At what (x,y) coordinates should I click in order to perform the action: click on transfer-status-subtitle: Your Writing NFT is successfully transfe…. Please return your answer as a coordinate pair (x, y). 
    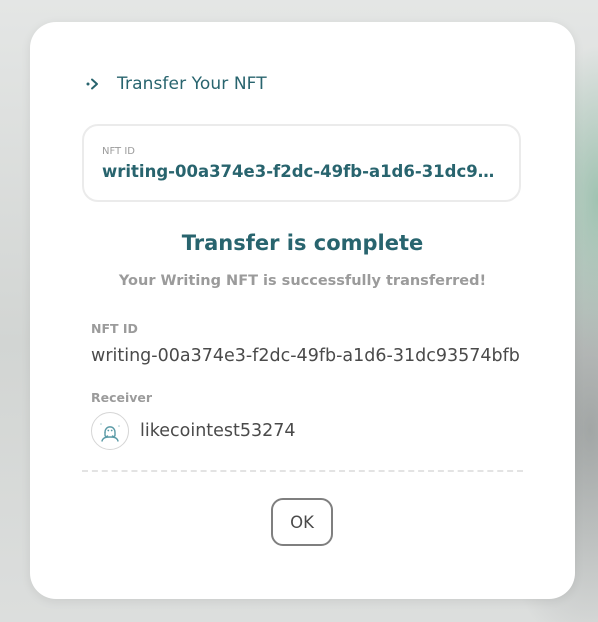
    Looking at the image, I should click on (302, 281).